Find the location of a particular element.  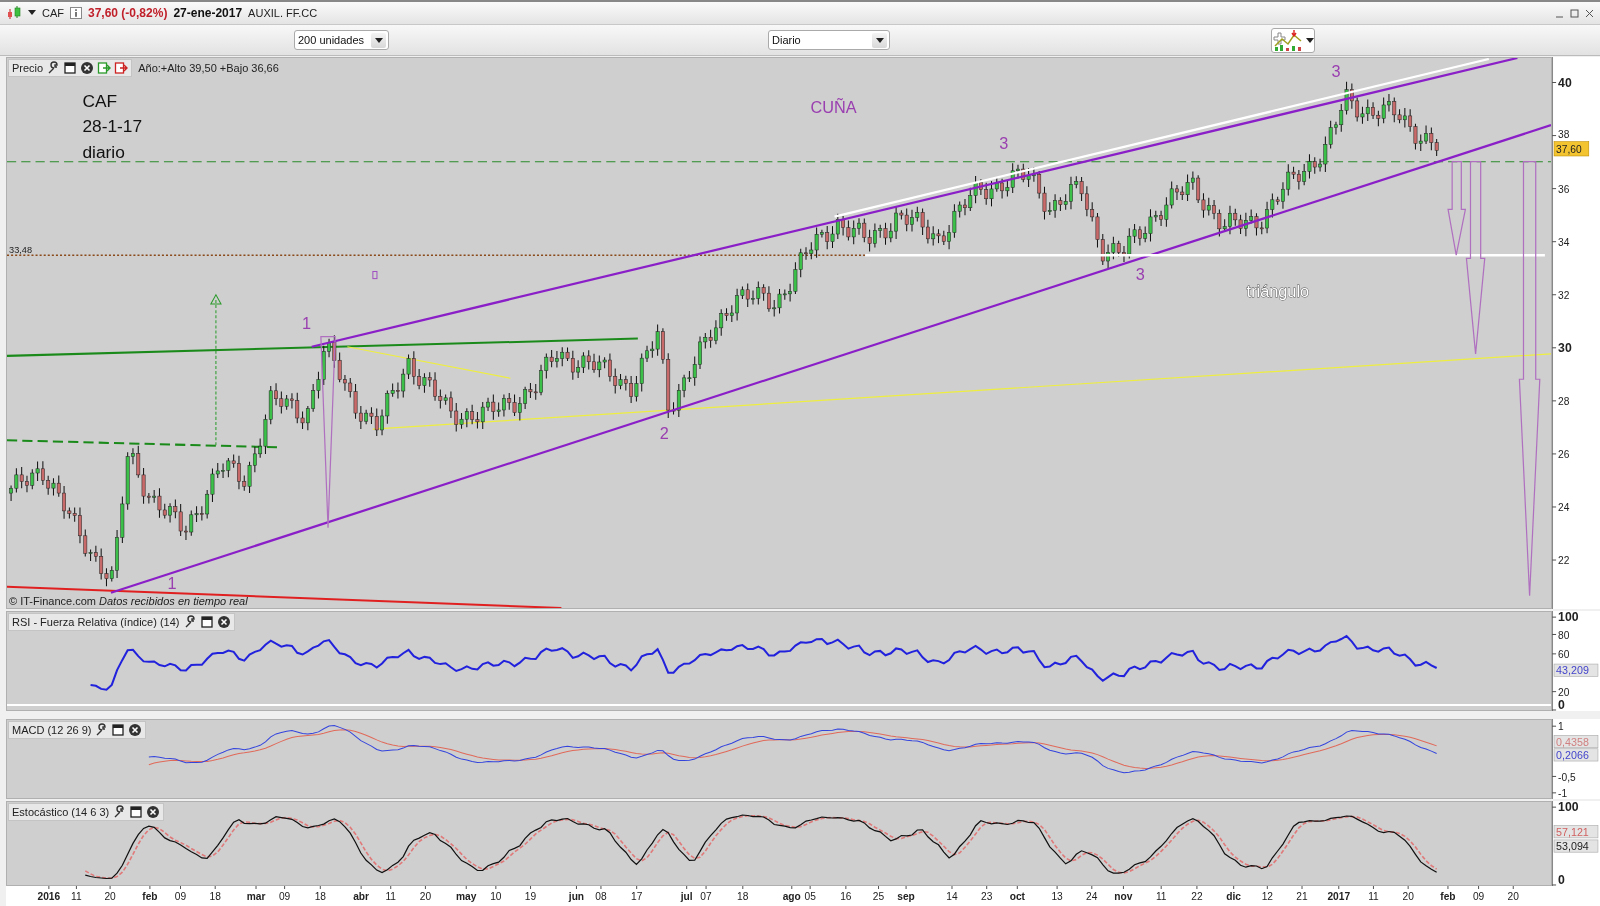

last-price-badge: 37,60 is located at coordinates (1571, 149).